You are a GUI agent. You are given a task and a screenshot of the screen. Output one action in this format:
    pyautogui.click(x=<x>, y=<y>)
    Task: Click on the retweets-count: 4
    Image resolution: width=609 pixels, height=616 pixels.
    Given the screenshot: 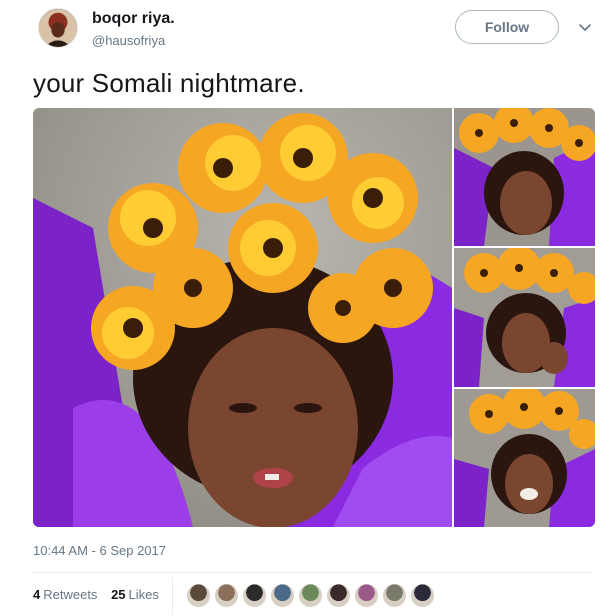 What is the action you would take?
    pyautogui.click(x=37, y=594)
    